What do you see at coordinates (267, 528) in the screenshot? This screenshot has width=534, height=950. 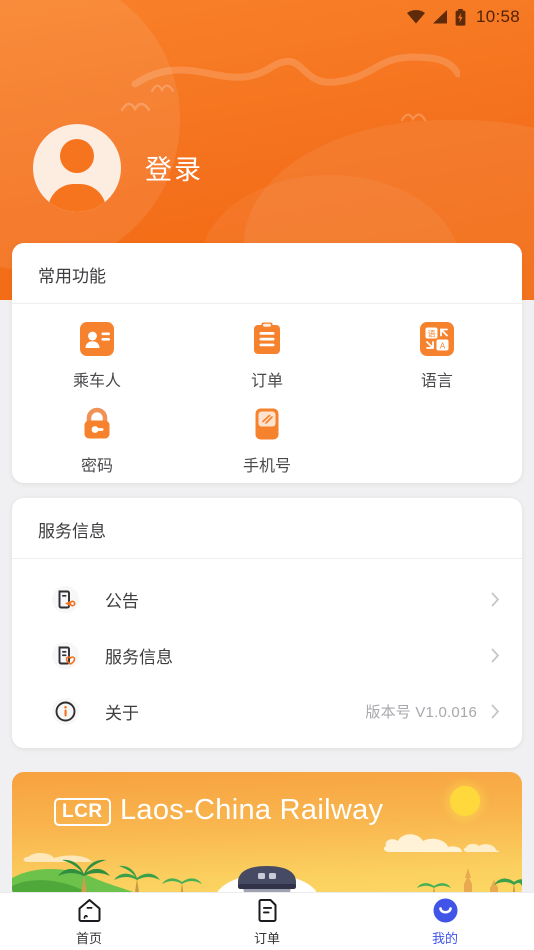 I see `service-info-title: 服务信息` at bounding box center [267, 528].